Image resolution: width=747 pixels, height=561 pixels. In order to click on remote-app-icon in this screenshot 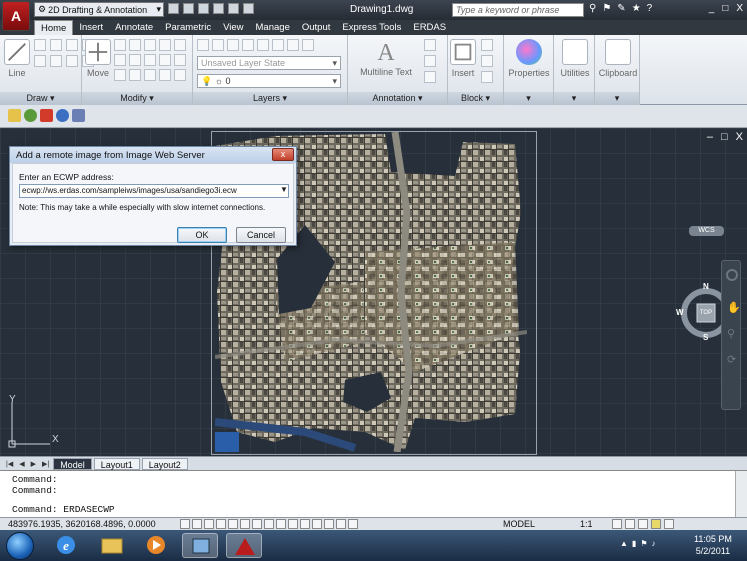, I will do `click(200, 545)`.